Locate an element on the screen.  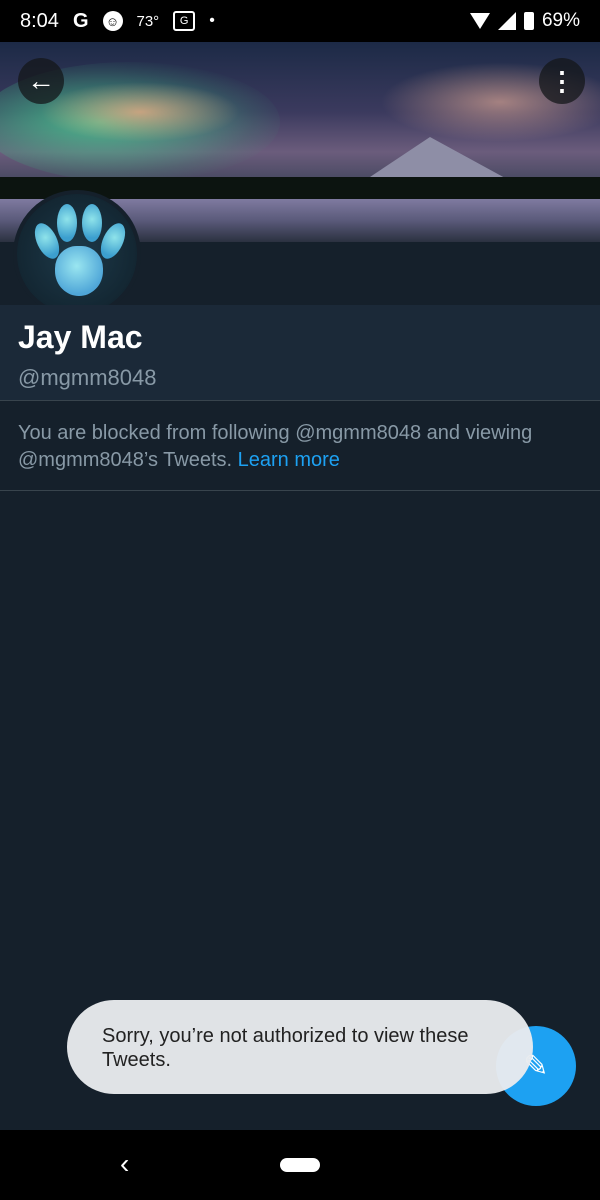
back-button: ← is located at coordinates (41, 81).